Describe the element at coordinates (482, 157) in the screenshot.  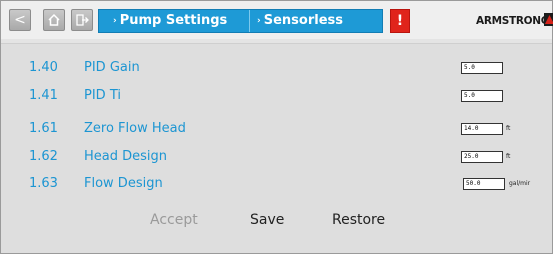
I see `head-design-input: 25.0` at that location.